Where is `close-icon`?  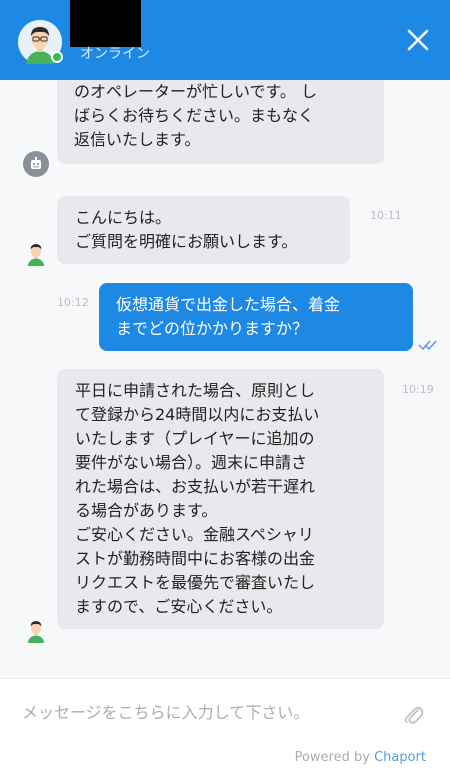
close-icon is located at coordinates (418, 40).